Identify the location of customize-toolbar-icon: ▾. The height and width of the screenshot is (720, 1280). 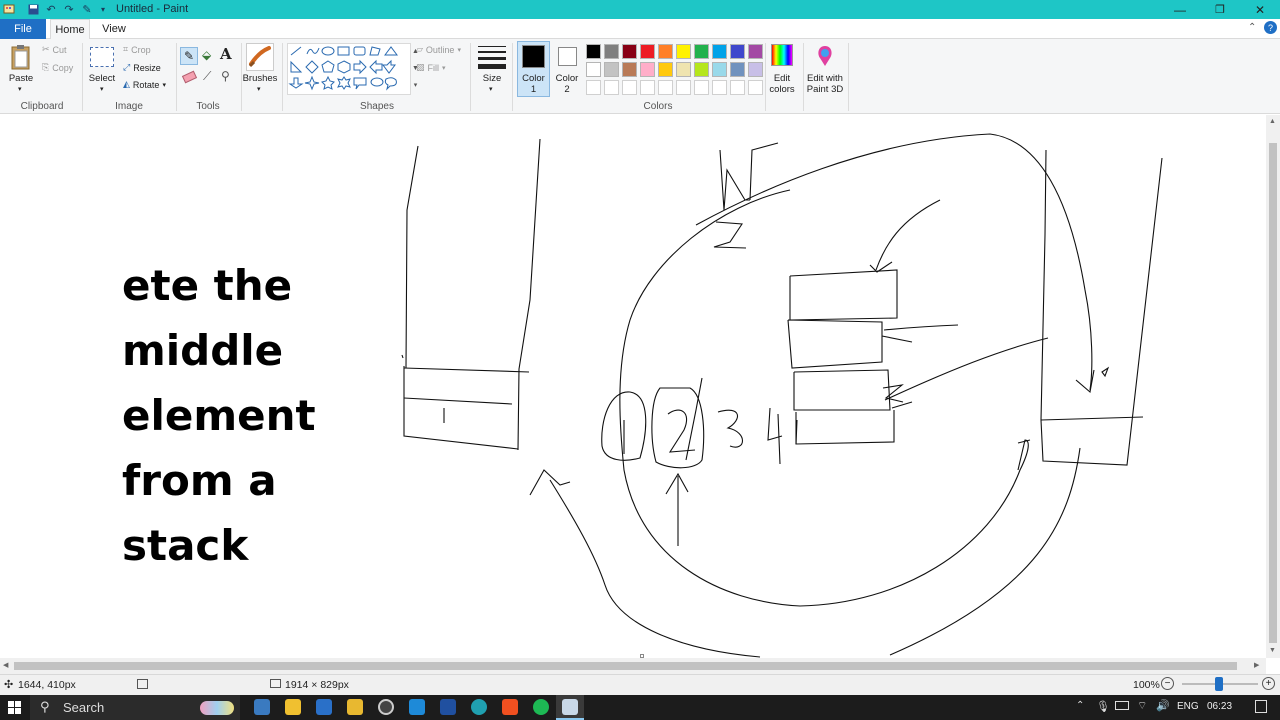
(103, 9).